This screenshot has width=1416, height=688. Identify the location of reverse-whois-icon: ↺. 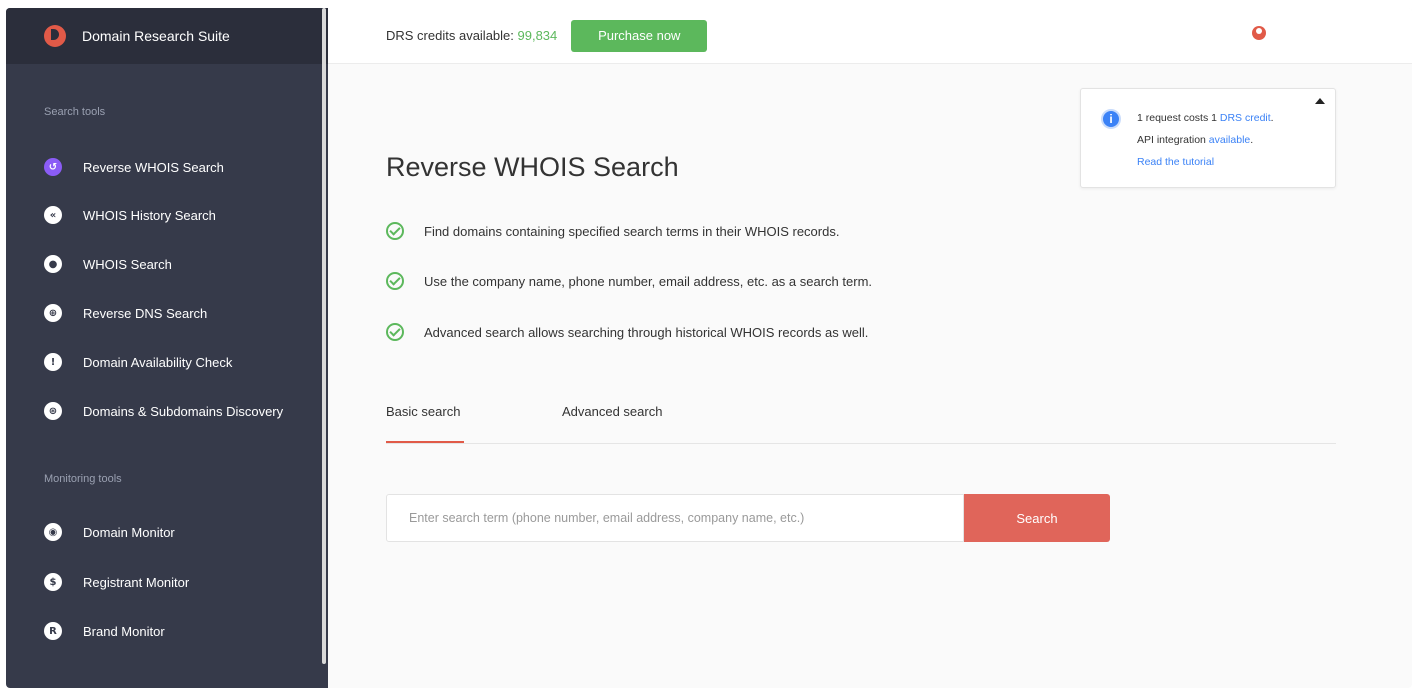
(53, 167).